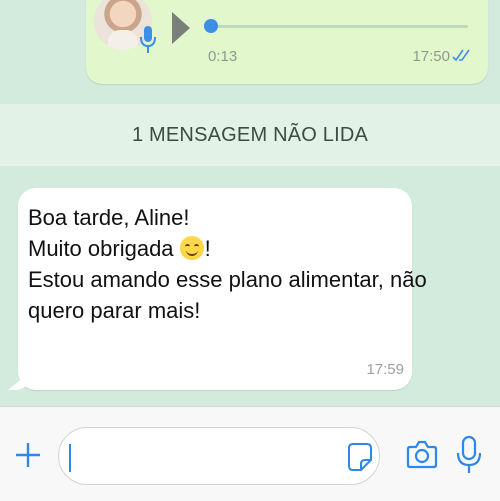  I want to click on plus-icon, so click(28, 455).